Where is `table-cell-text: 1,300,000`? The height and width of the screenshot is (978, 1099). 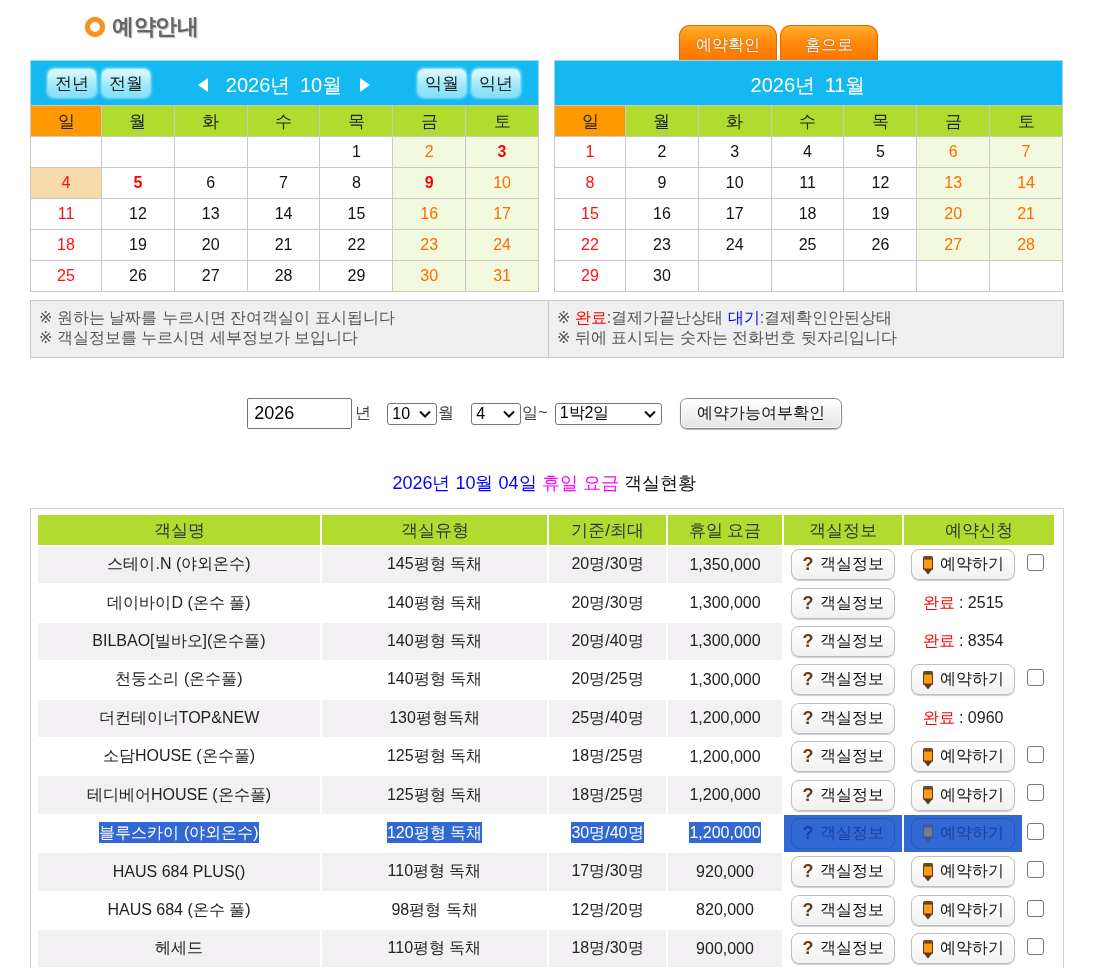
table-cell-text: 1,300,000 is located at coordinates (725, 679).